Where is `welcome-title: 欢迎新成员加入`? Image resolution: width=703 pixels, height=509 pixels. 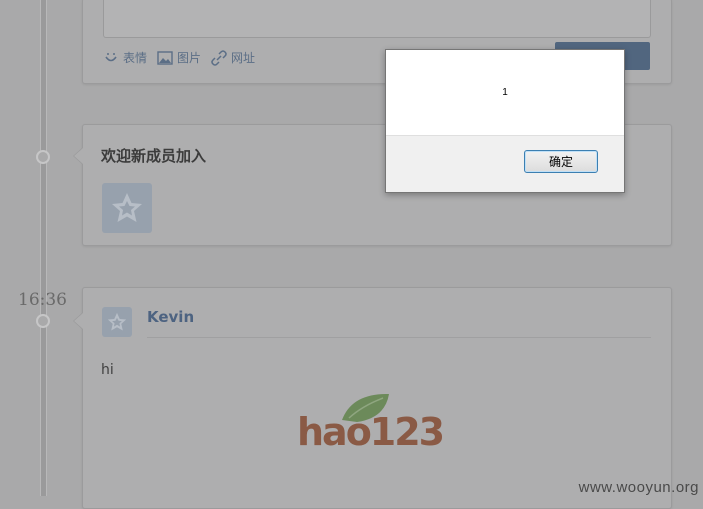
welcome-title: 欢迎新成员加入 is located at coordinates (154, 156).